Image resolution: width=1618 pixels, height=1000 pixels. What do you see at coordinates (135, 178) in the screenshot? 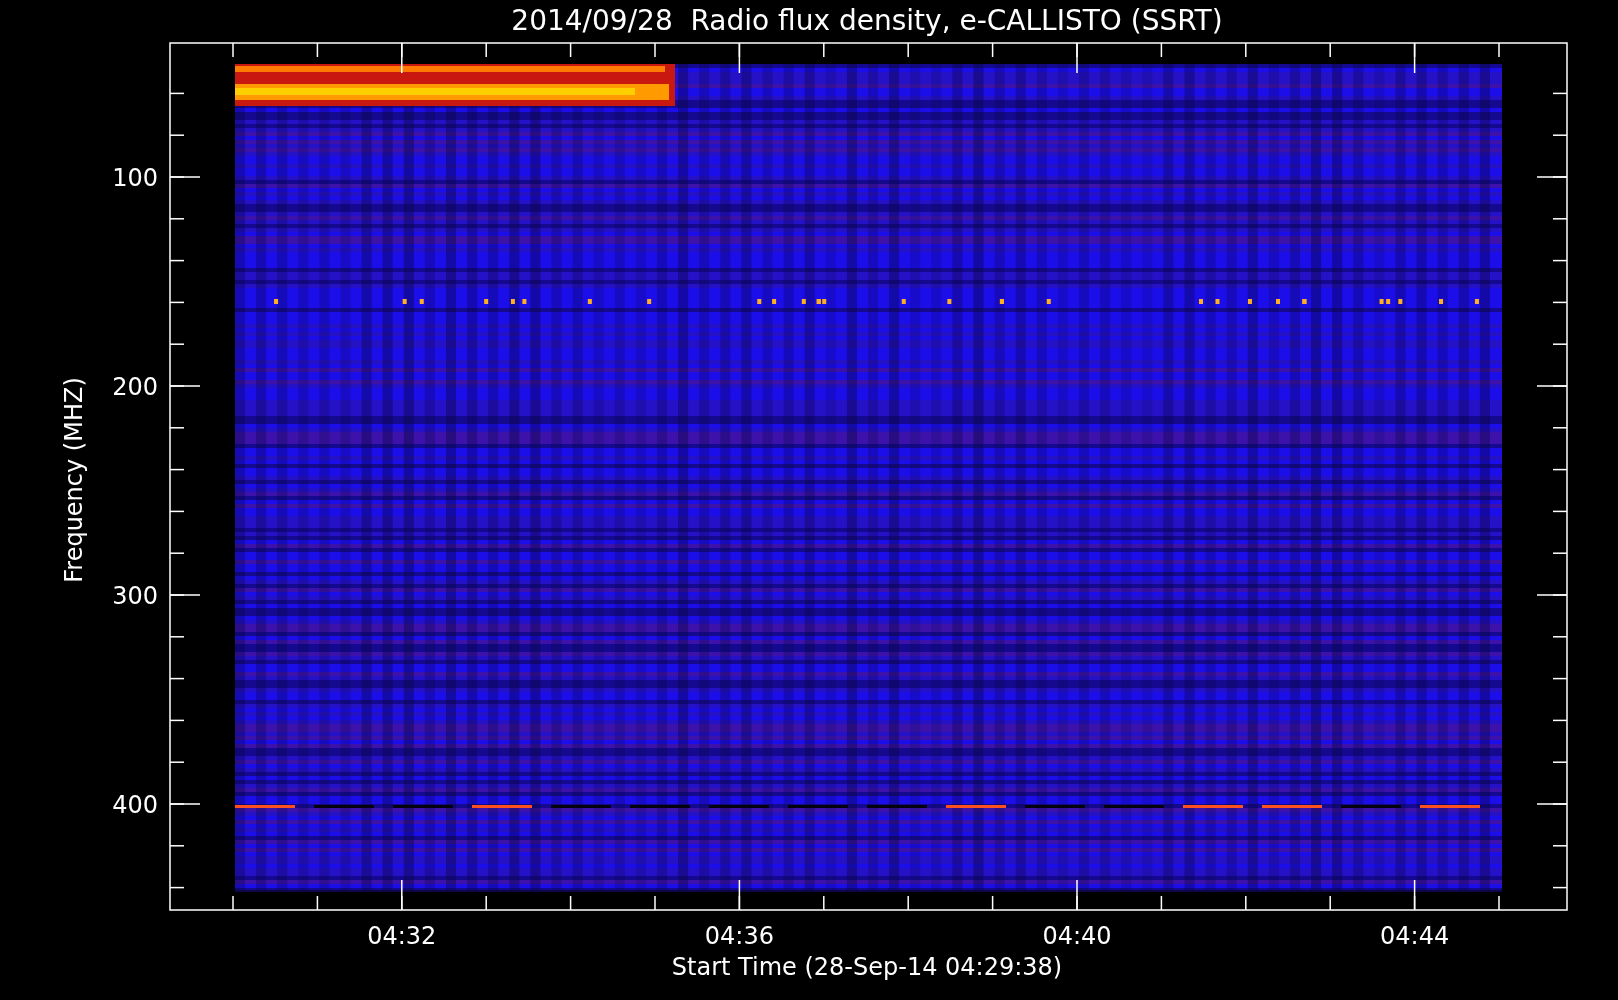
I see `y-tick-label: 100` at bounding box center [135, 178].